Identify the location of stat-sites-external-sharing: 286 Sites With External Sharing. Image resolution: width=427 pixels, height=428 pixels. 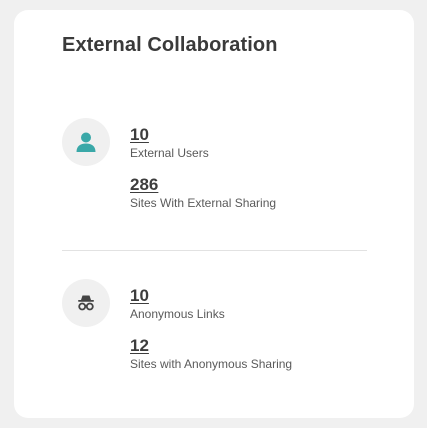
(203, 193).